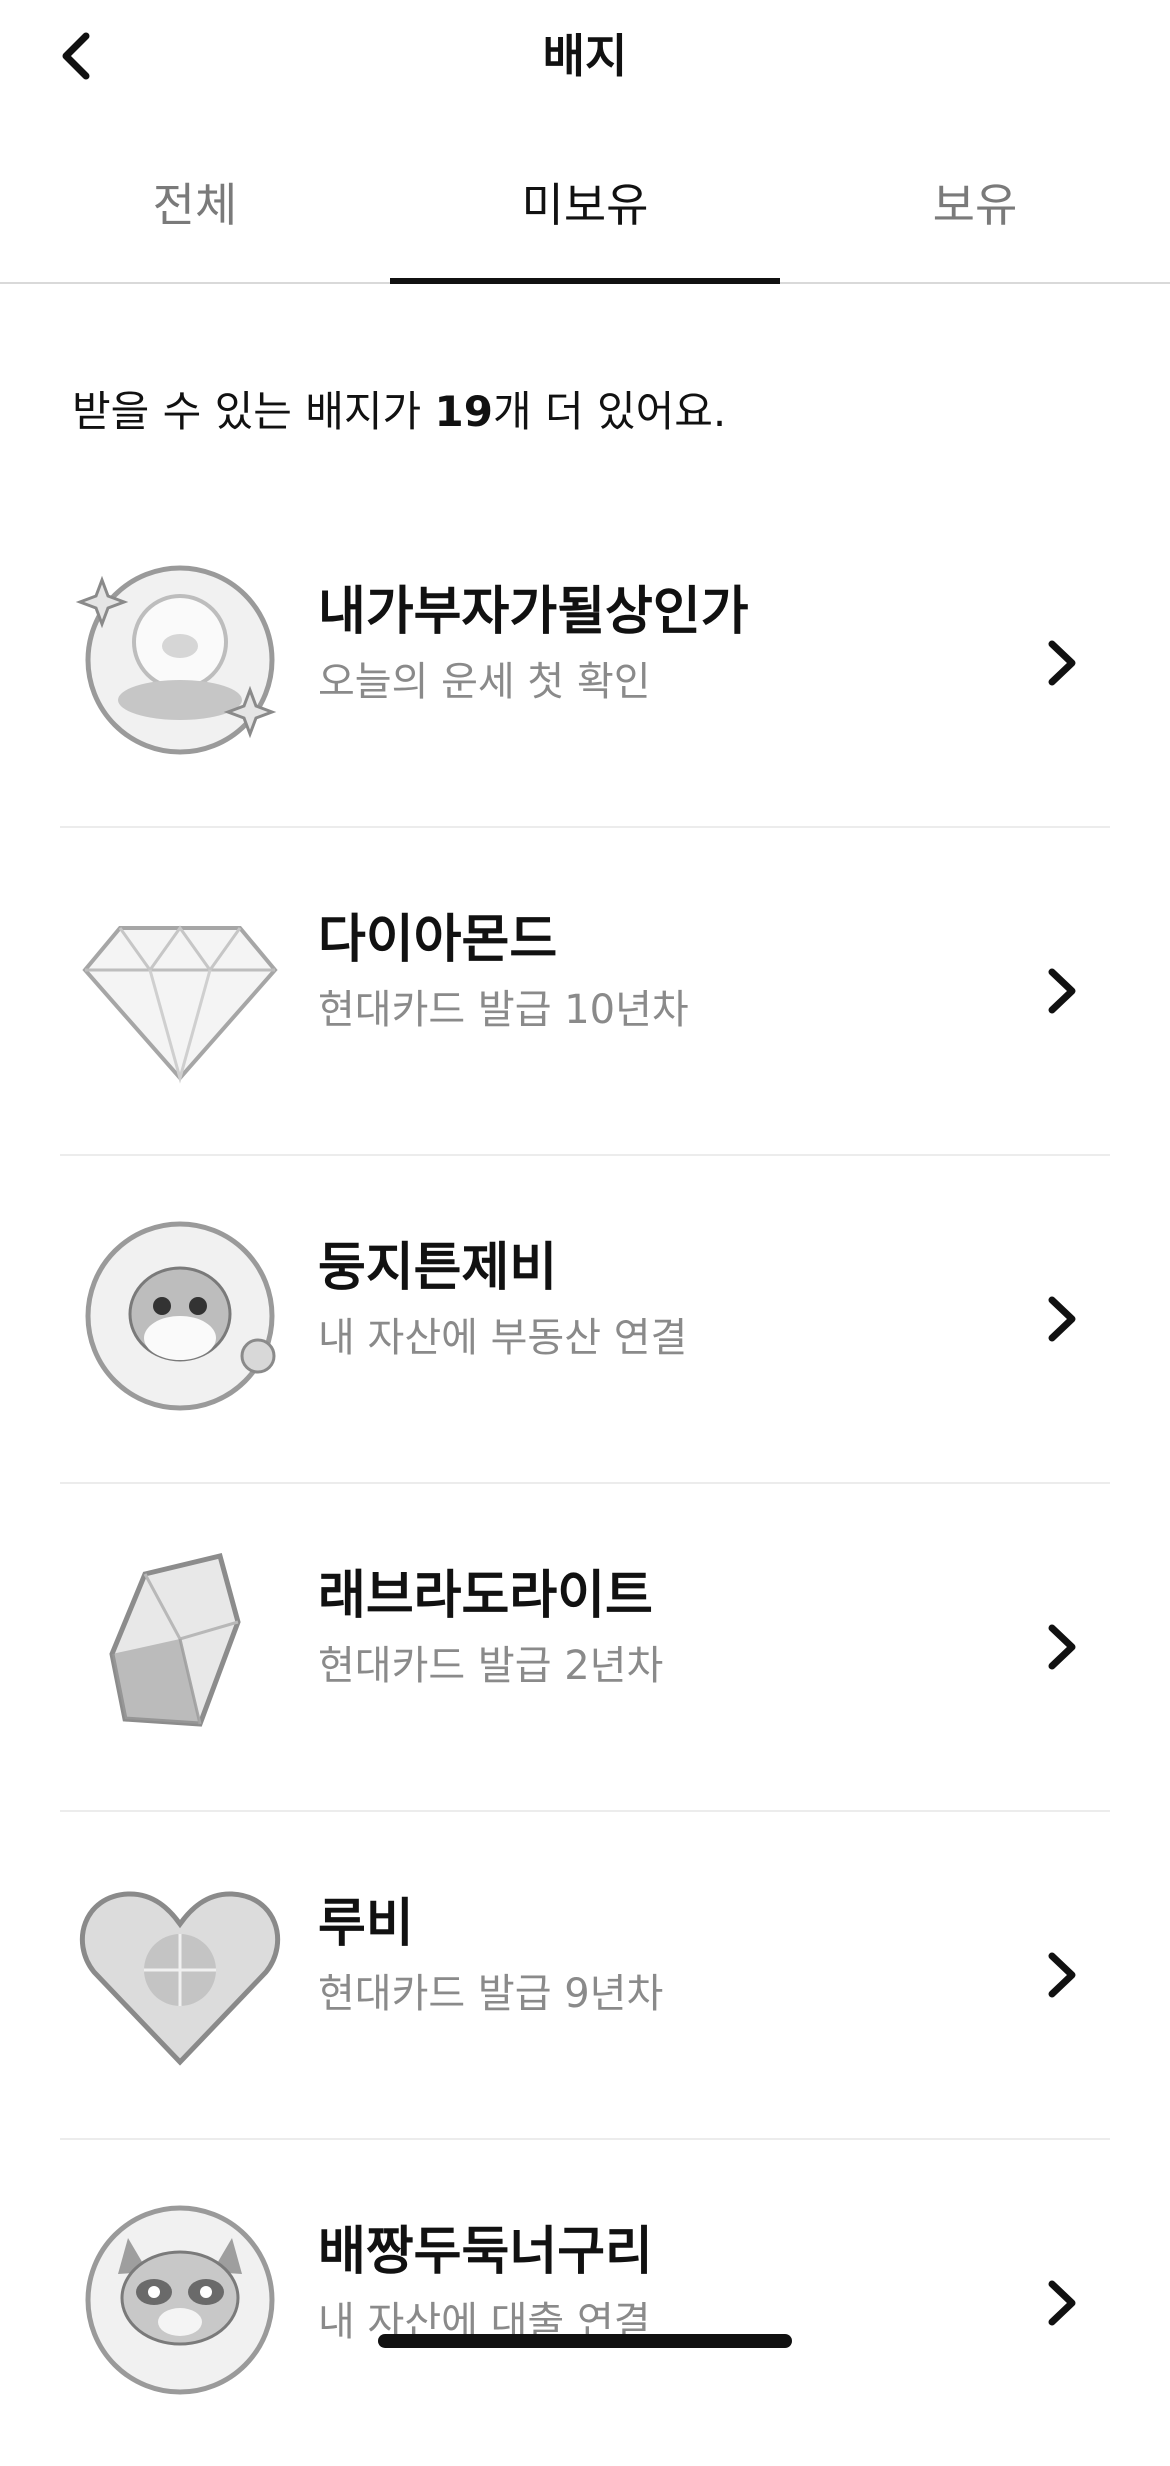 Image resolution: width=1170 pixels, height=2466 pixels. What do you see at coordinates (180, 1972) in the screenshot?
I see `heart-gem-icon` at bounding box center [180, 1972].